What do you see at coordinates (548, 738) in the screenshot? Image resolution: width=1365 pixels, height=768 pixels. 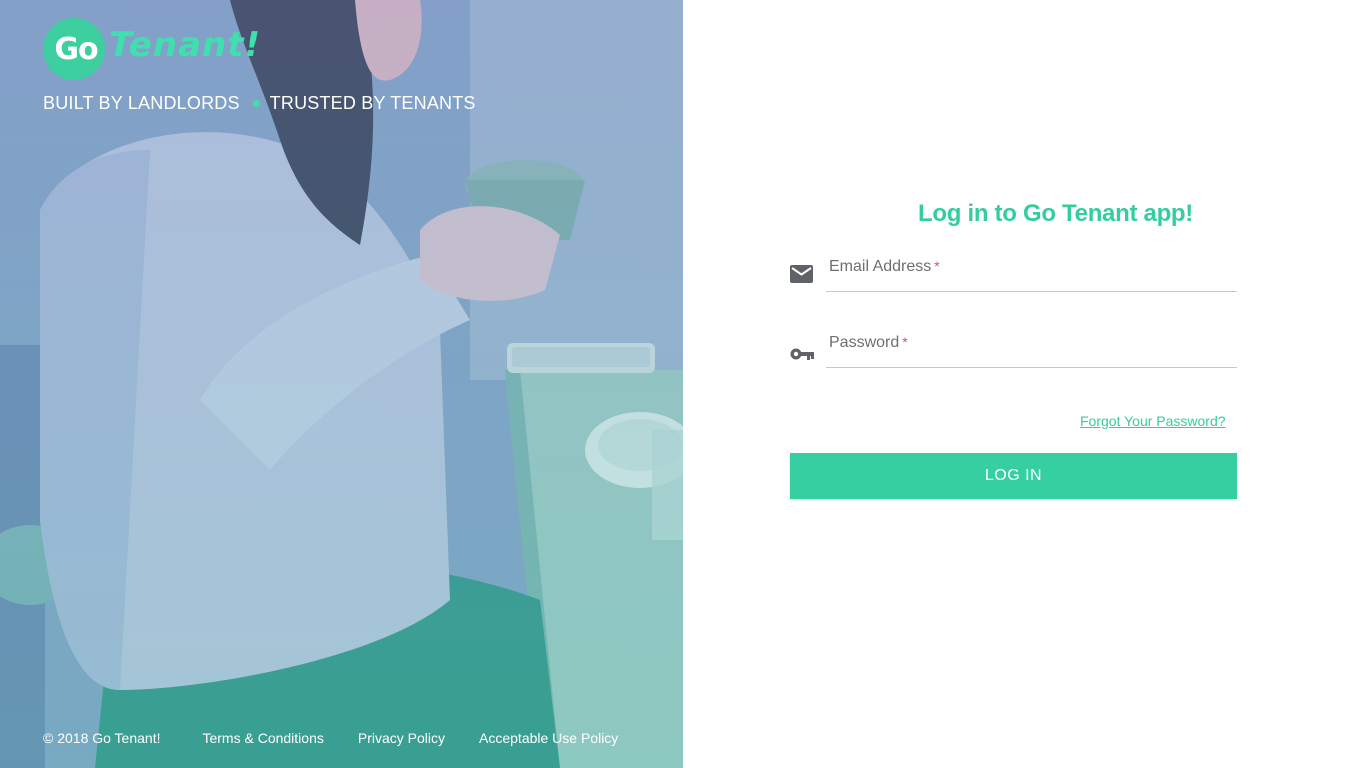 I see `acceptable-use-link: Acceptable Use Policy` at bounding box center [548, 738].